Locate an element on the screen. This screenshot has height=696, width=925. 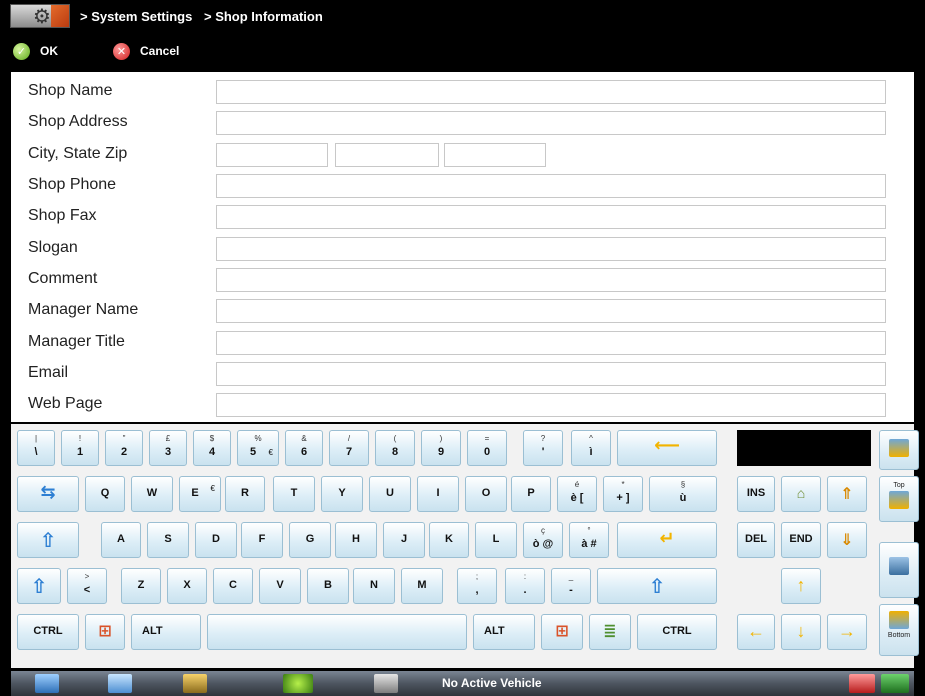
caps-lock-key: ⇧ is located at coordinates (48, 540).